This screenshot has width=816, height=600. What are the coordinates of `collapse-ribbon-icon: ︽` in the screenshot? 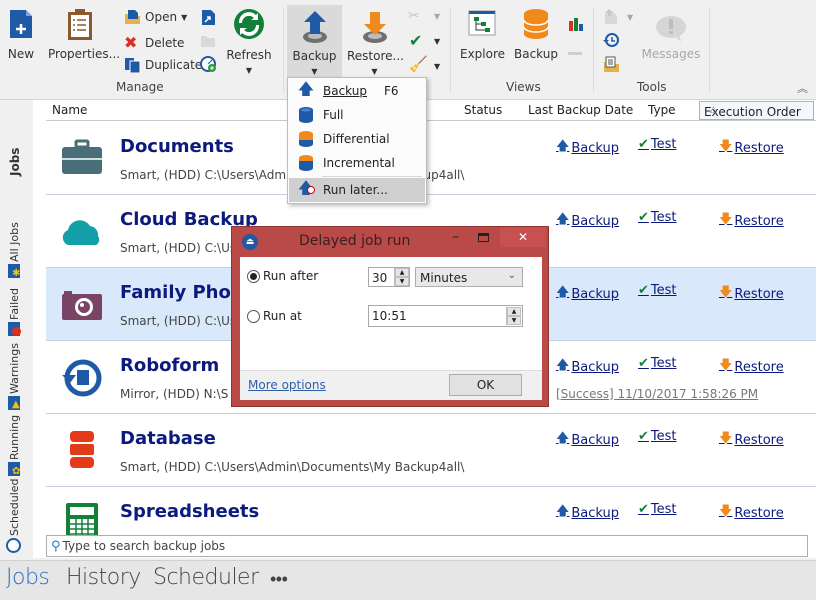 It's located at (802, 88).